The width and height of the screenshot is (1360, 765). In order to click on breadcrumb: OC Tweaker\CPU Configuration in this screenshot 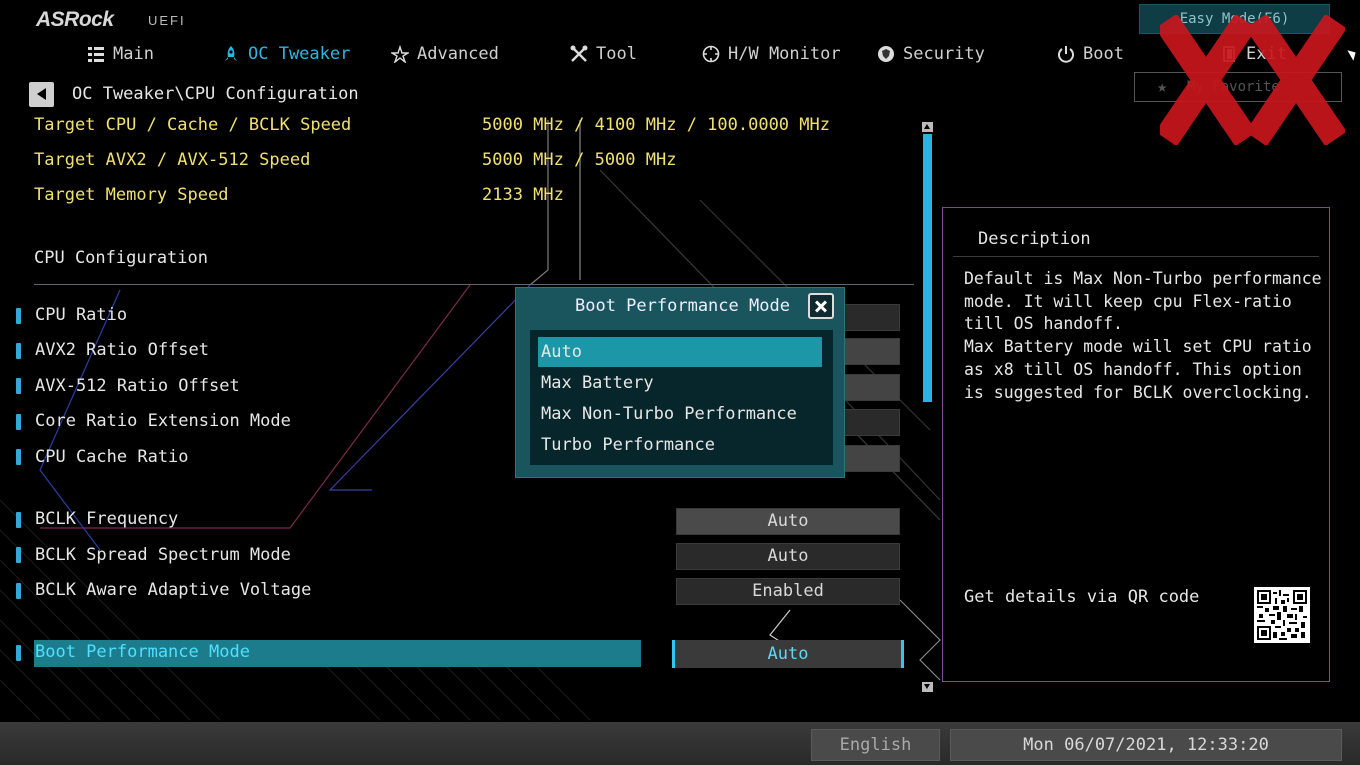, I will do `click(215, 94)`.